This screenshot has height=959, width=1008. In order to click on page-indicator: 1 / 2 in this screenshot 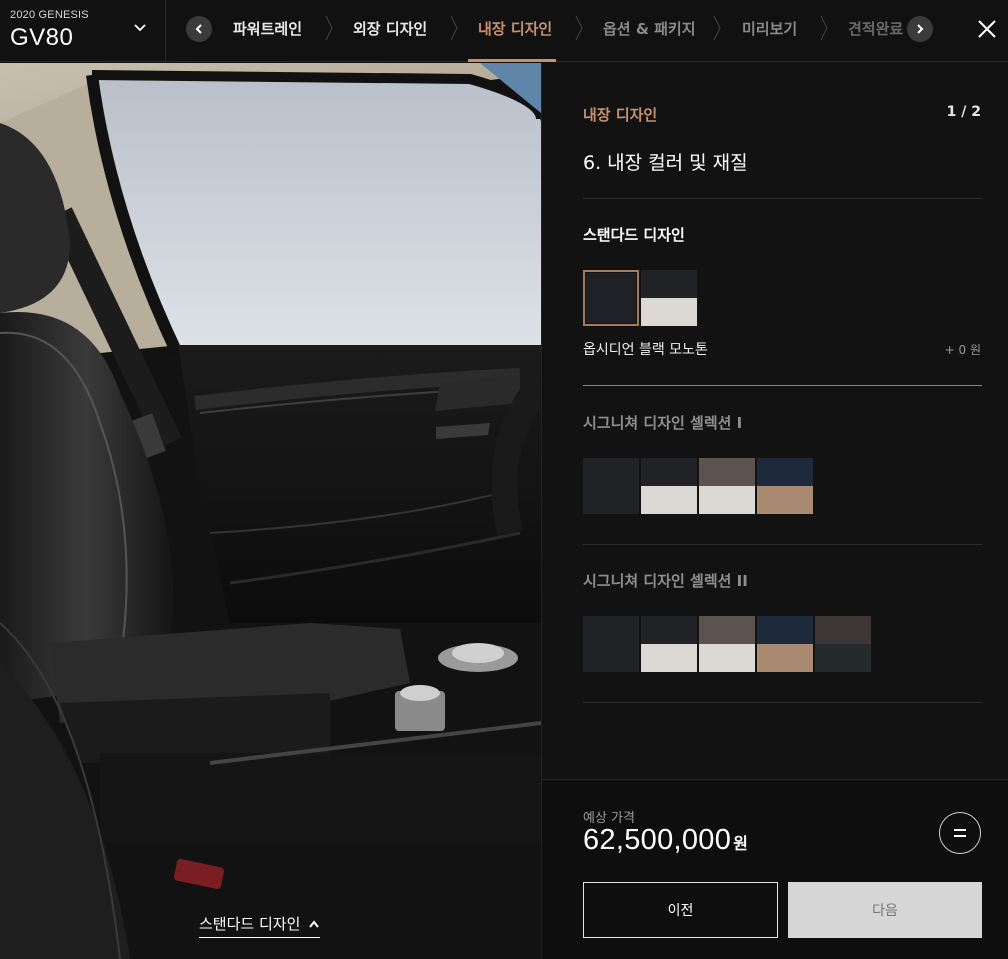, I will do `click(963, 112)`.